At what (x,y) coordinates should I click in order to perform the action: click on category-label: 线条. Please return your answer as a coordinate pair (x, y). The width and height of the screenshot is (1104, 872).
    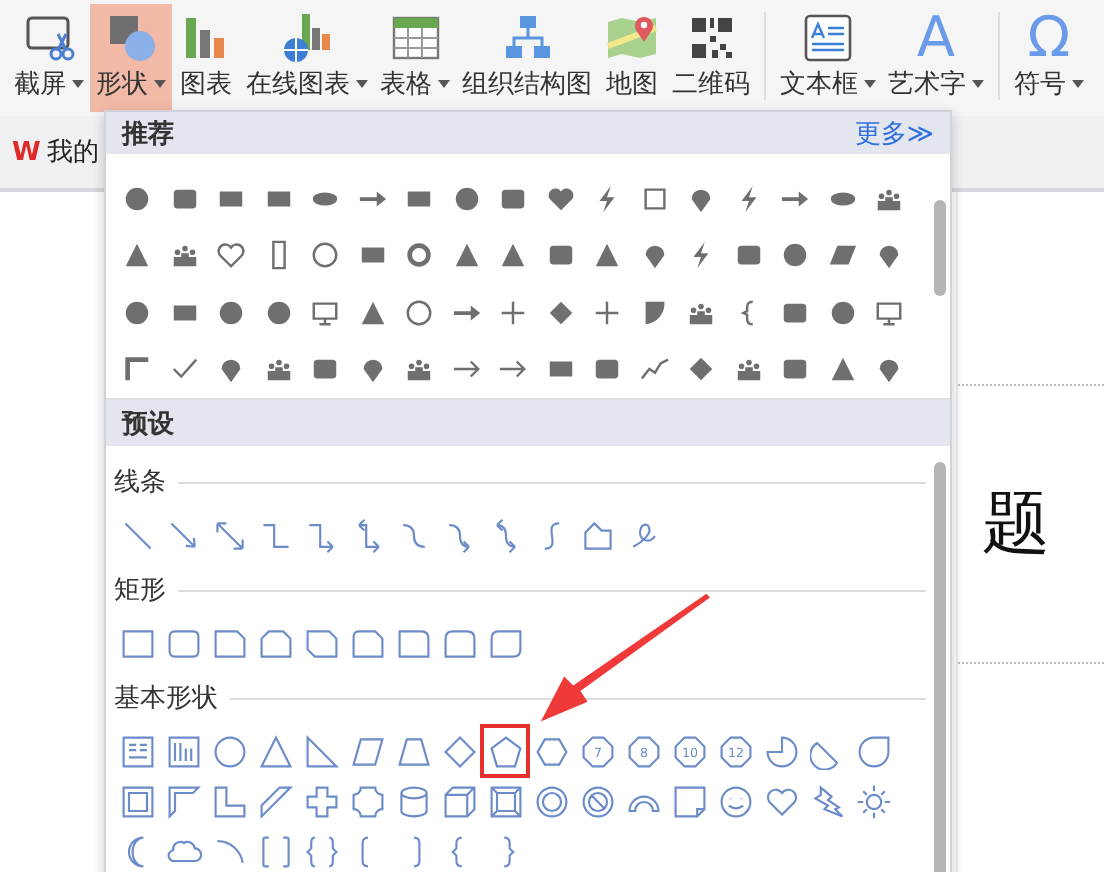
    Looking at the image, I should click on (140, 483).